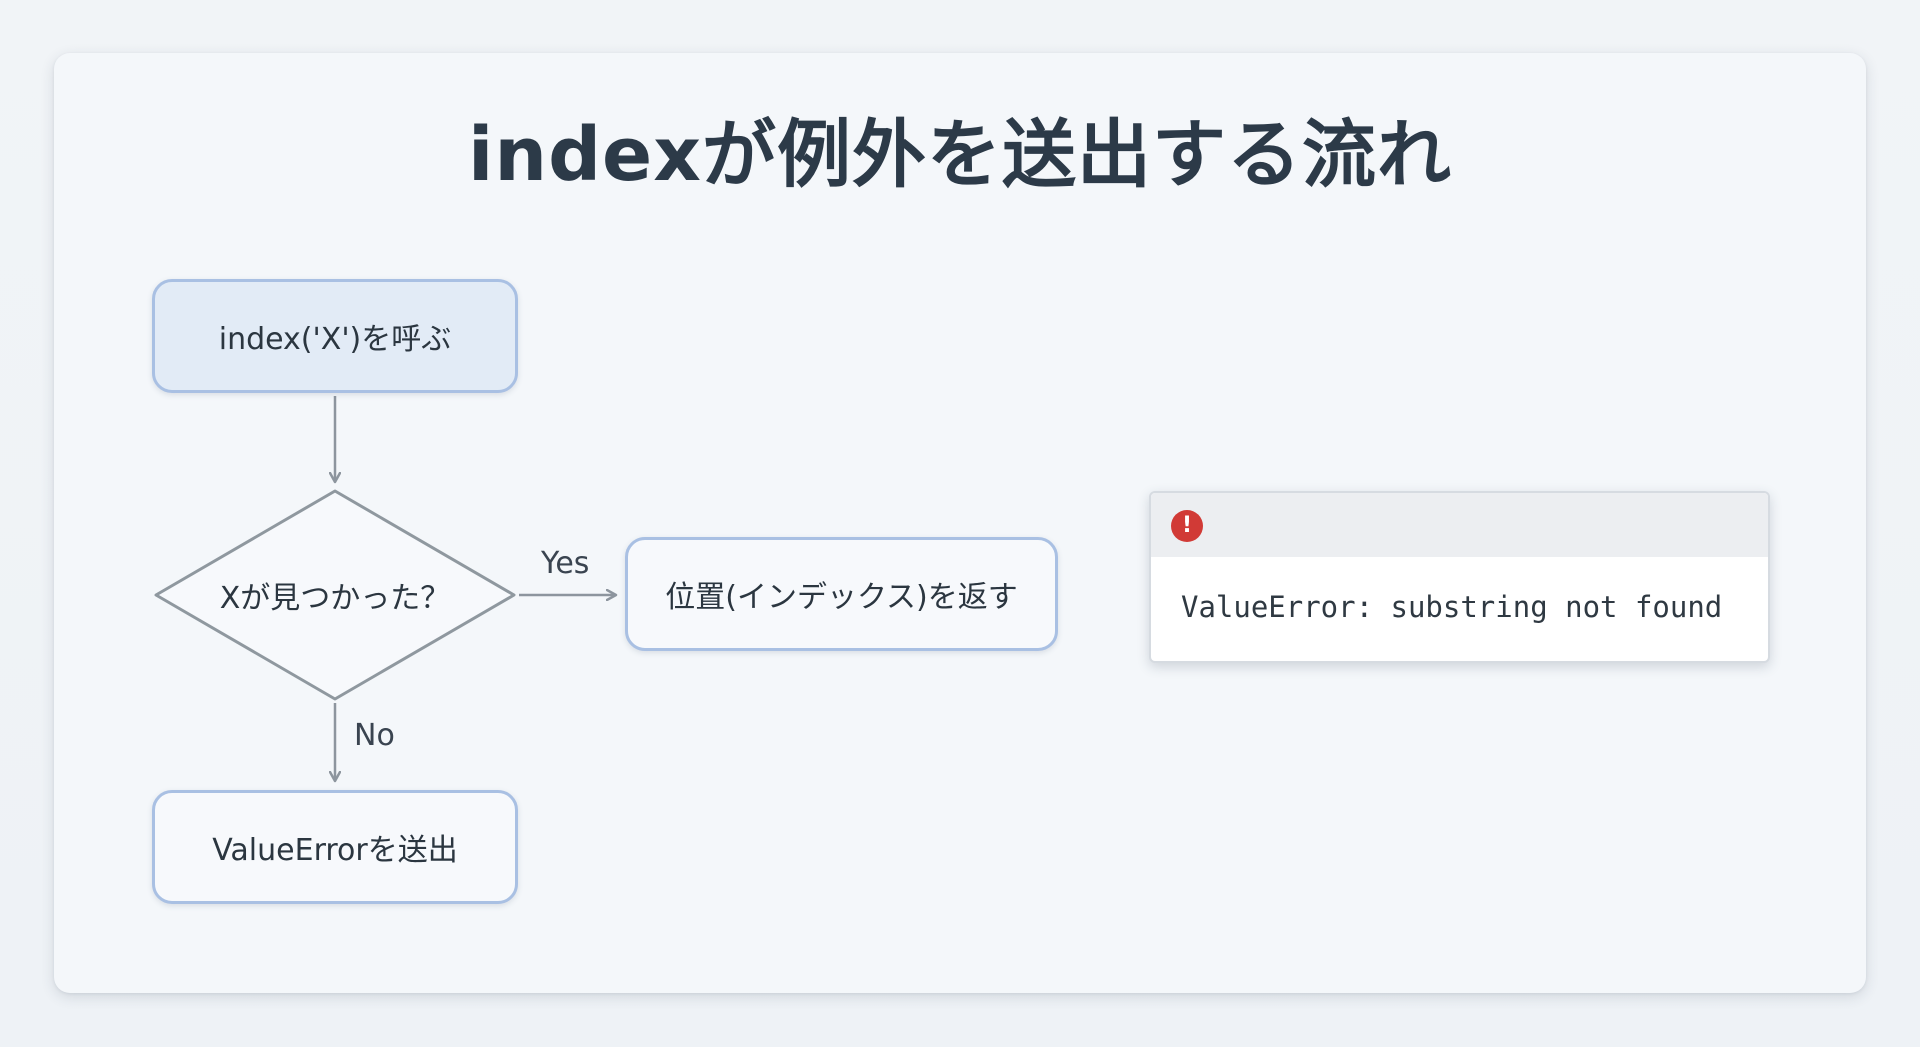 The width and height of the screenshot is (1920, 1047). I want to click on flow-node-raise-error: ValueErrorを送出, so click(335, 847).